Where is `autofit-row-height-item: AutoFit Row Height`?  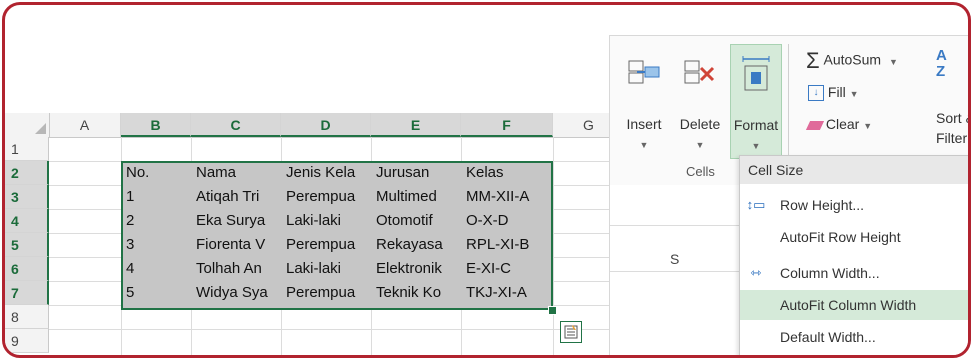 autofit-row-height-item: AutoFit Row Height is located at coordinates (854, 237).